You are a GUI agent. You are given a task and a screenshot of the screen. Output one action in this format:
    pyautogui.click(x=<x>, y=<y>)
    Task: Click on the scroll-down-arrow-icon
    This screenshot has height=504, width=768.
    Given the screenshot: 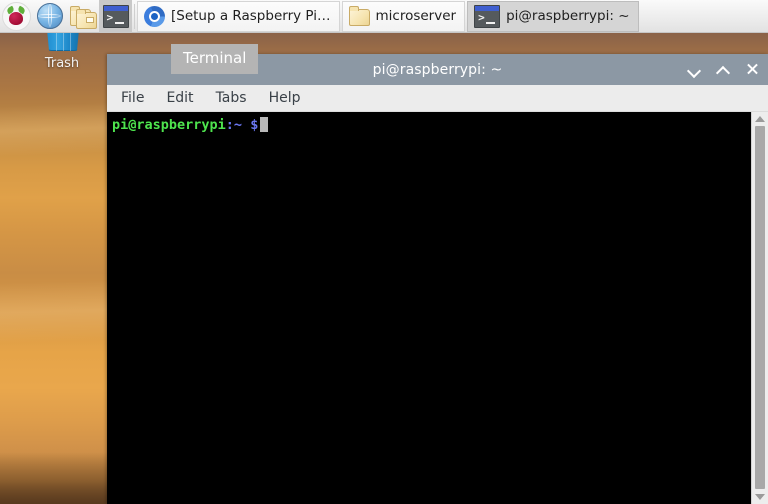 What is the action you would take?
    pyautogui.click(x=760, y=497)
    